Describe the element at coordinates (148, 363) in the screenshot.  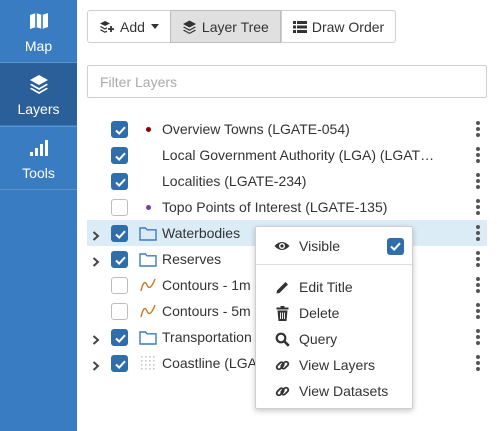
I see `dotted-grid-icon` at that location.